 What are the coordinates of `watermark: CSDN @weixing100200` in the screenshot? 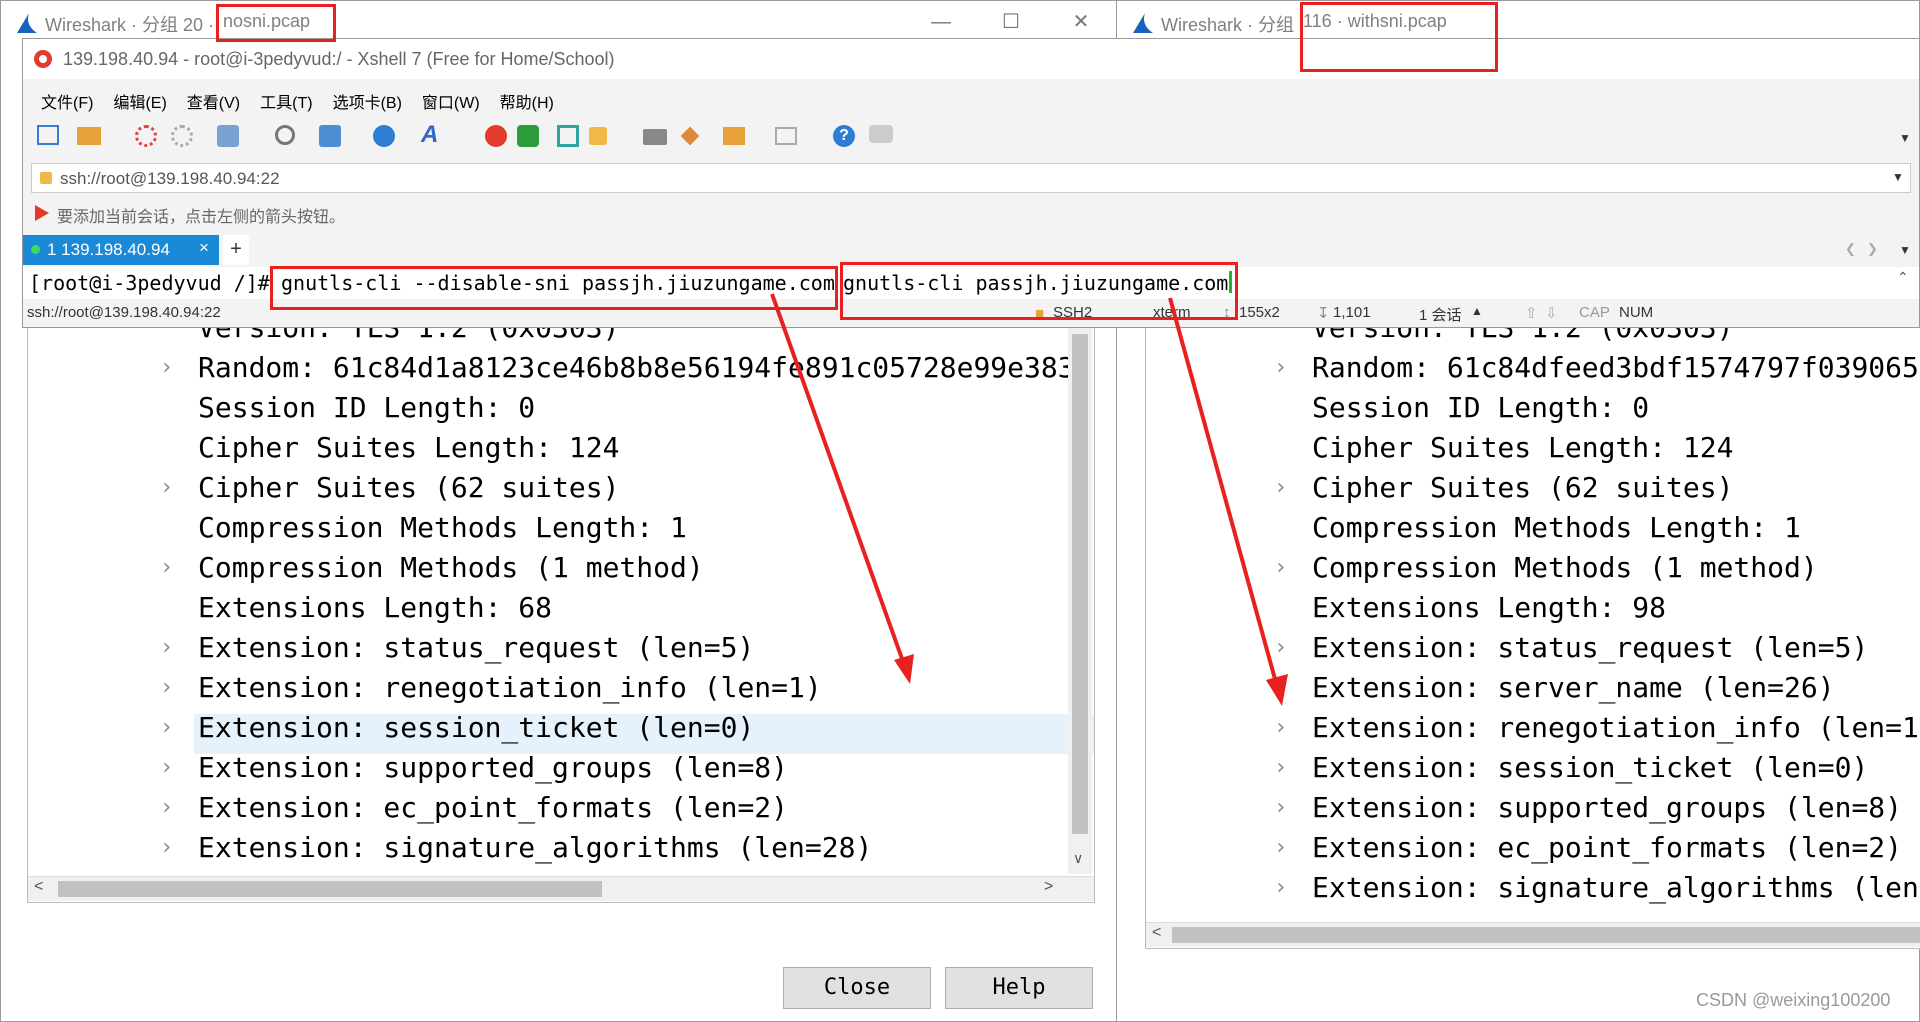 It's located at (1793, 1000).